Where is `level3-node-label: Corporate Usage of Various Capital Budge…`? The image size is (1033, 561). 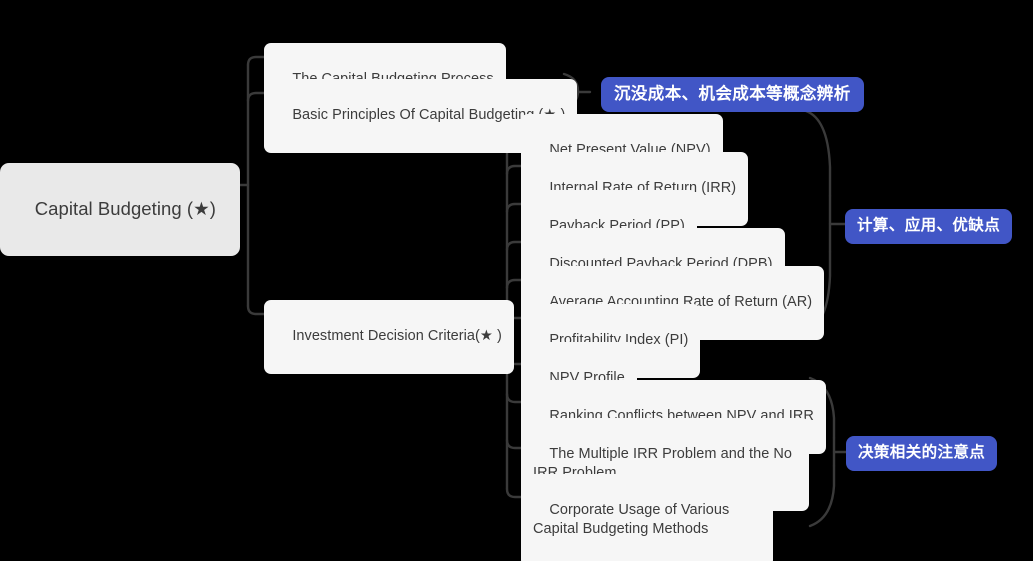
level3-node-label: Corporate Usage of Various Capital Budge… is located at coordinates (633, 519).